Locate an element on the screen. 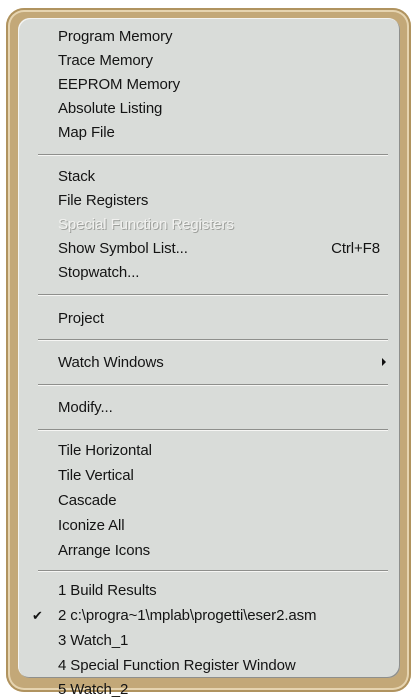 The height and width of the screenshot is (700, 419). menu-item-window-1: 1 Build Results is located at coordinates (209, 590).